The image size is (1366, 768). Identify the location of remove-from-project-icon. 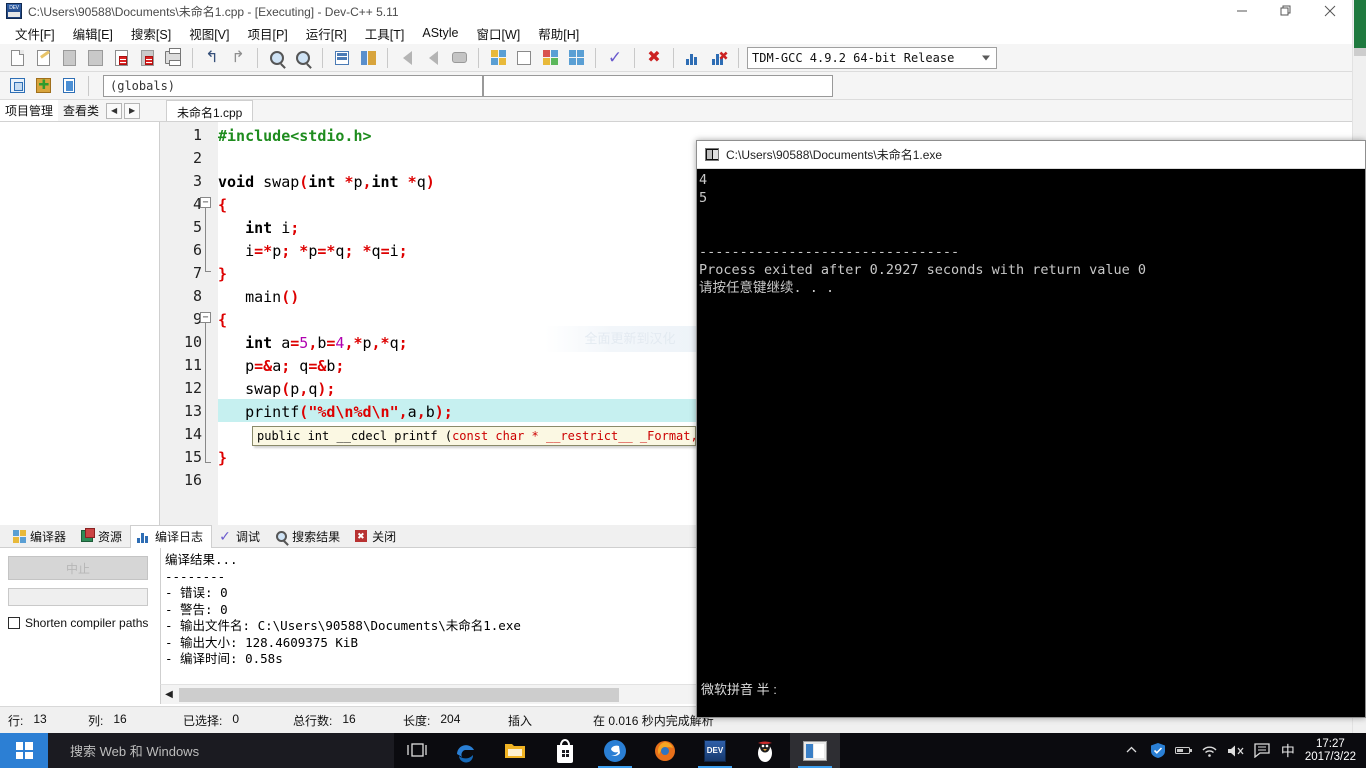
(69, 86).